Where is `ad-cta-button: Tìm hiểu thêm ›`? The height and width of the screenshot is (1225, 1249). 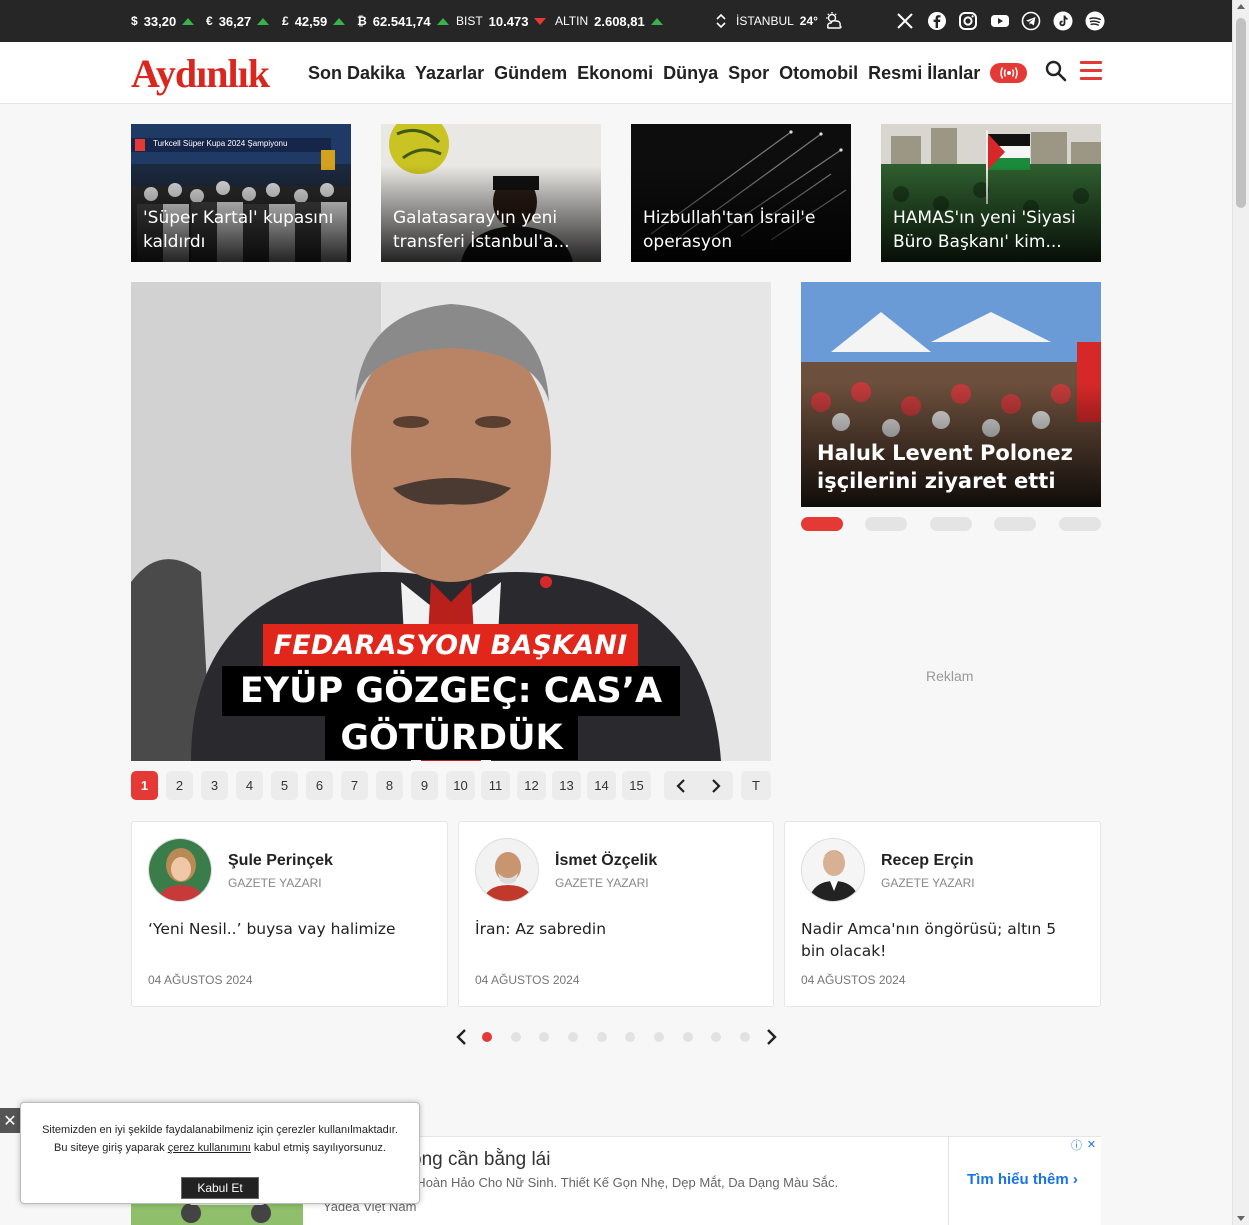 ad-cta-button: Tìm hiểu thêm › is located at coordinates (1022, 1179).